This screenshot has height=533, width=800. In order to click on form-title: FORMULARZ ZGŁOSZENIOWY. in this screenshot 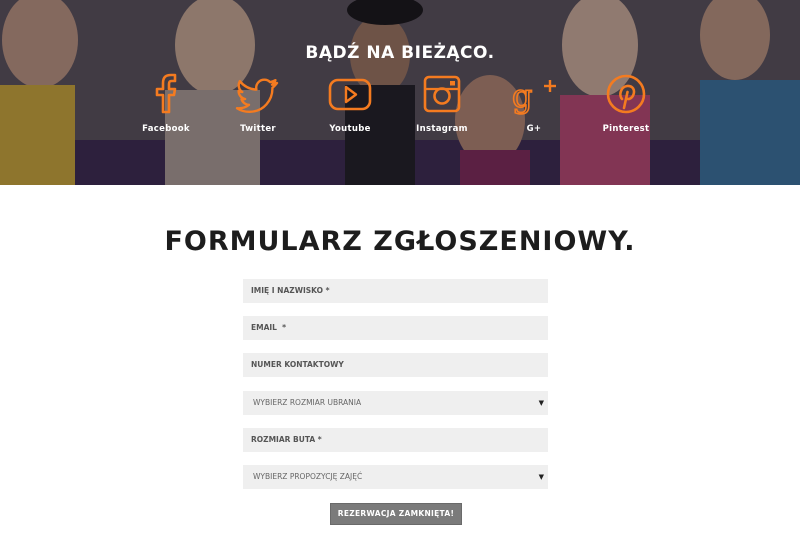, I will do `click(400, 241)`.